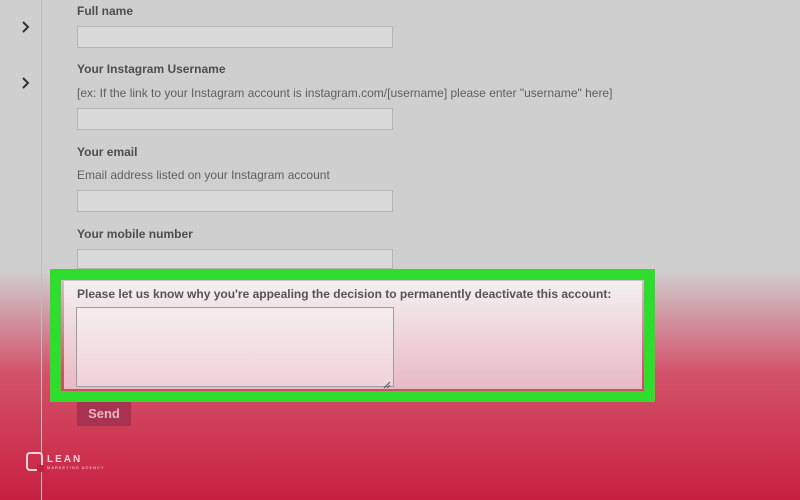 This screenshot has width=800, height=500. Describe the element at coordinates (104, 414) in the screenshot. I see `send-button: Send` at that location.